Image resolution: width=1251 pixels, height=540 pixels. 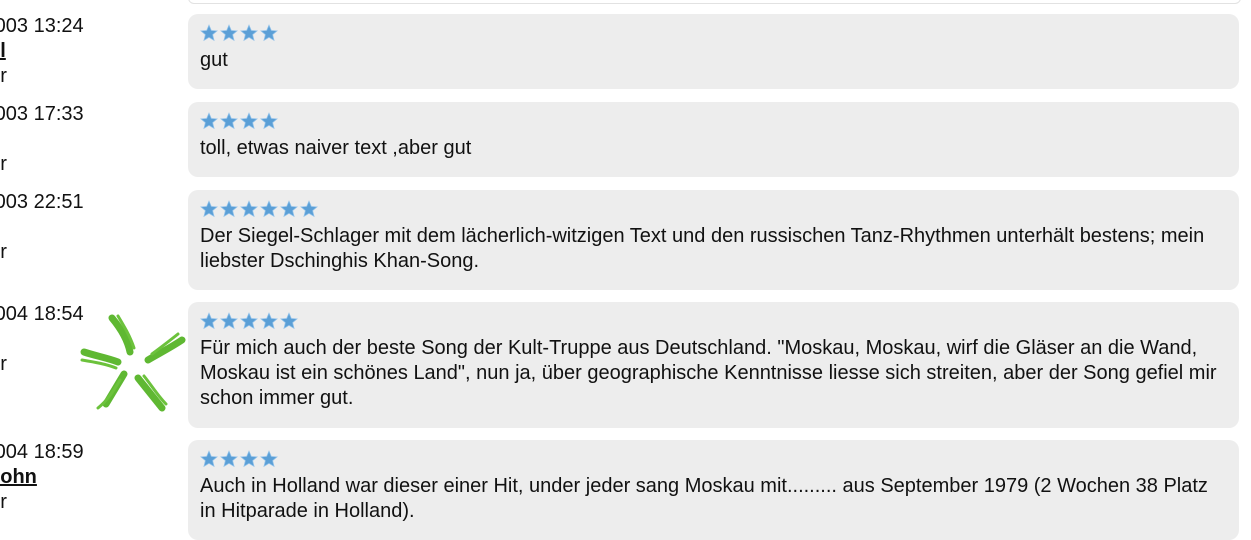 I want to click on review-author-link: z, so click(x=89, y=227).